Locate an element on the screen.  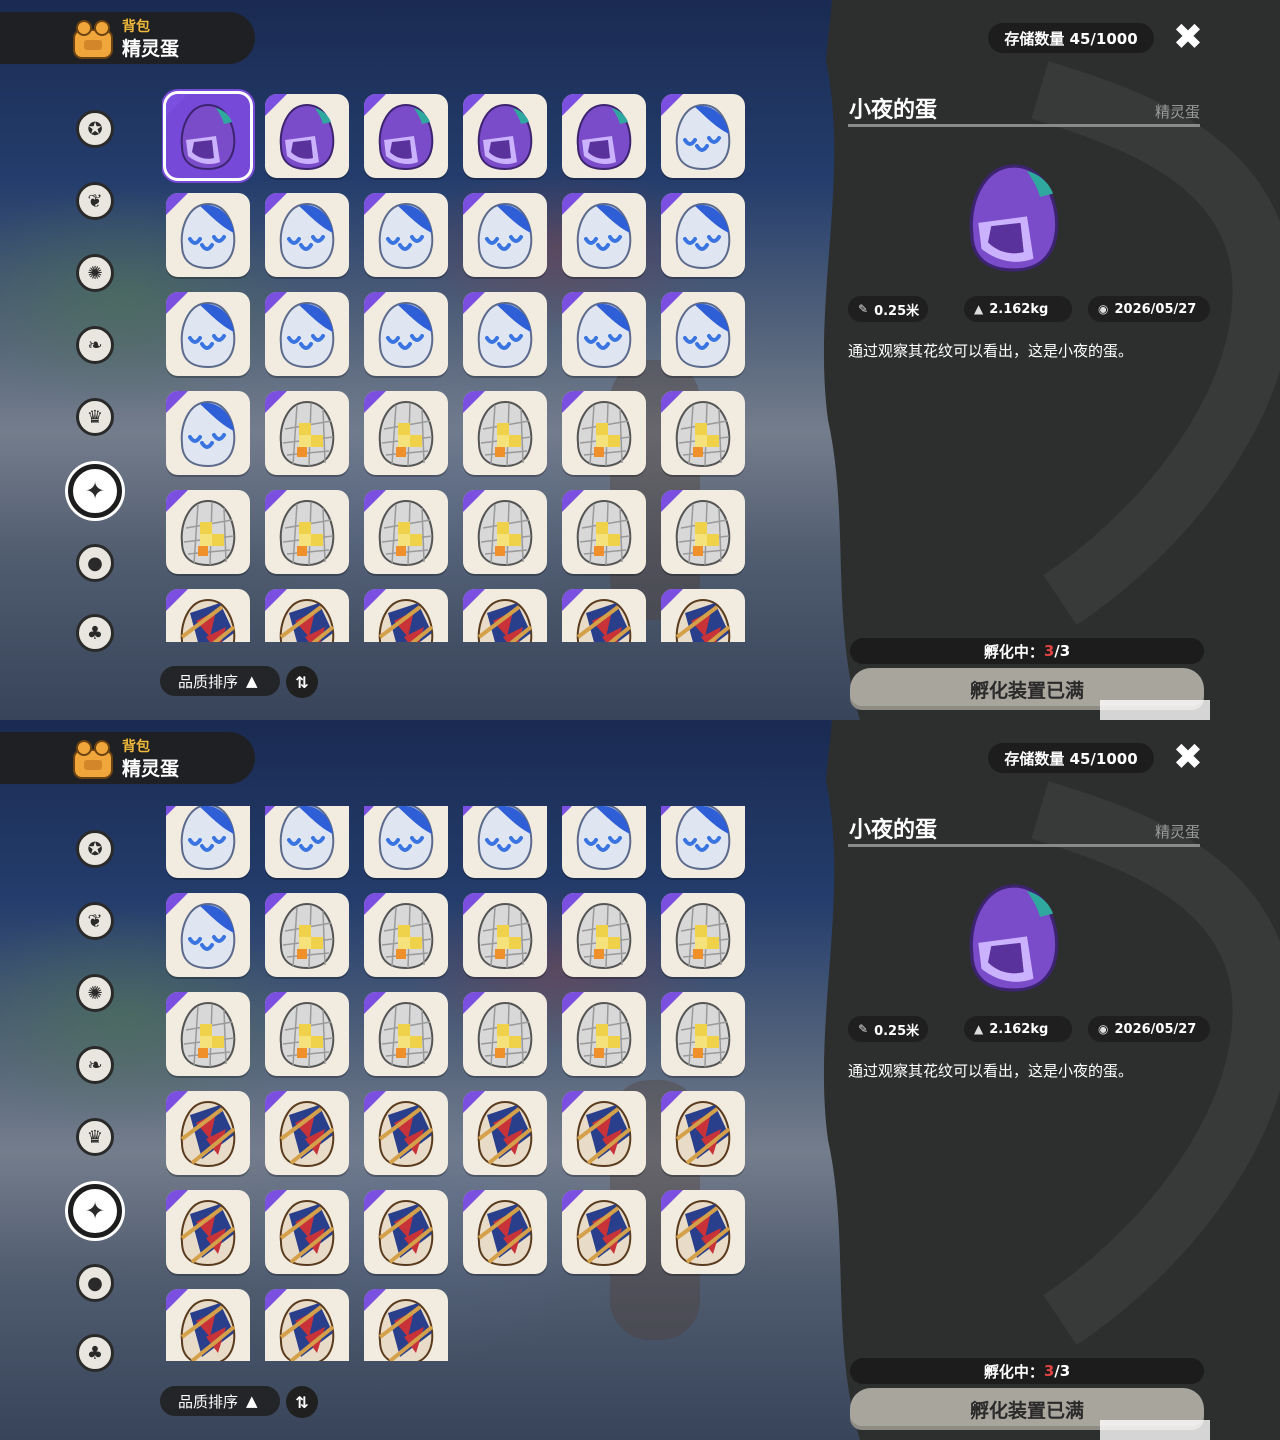
size-value: 0.25米 is located at coordinates (897, 1031).